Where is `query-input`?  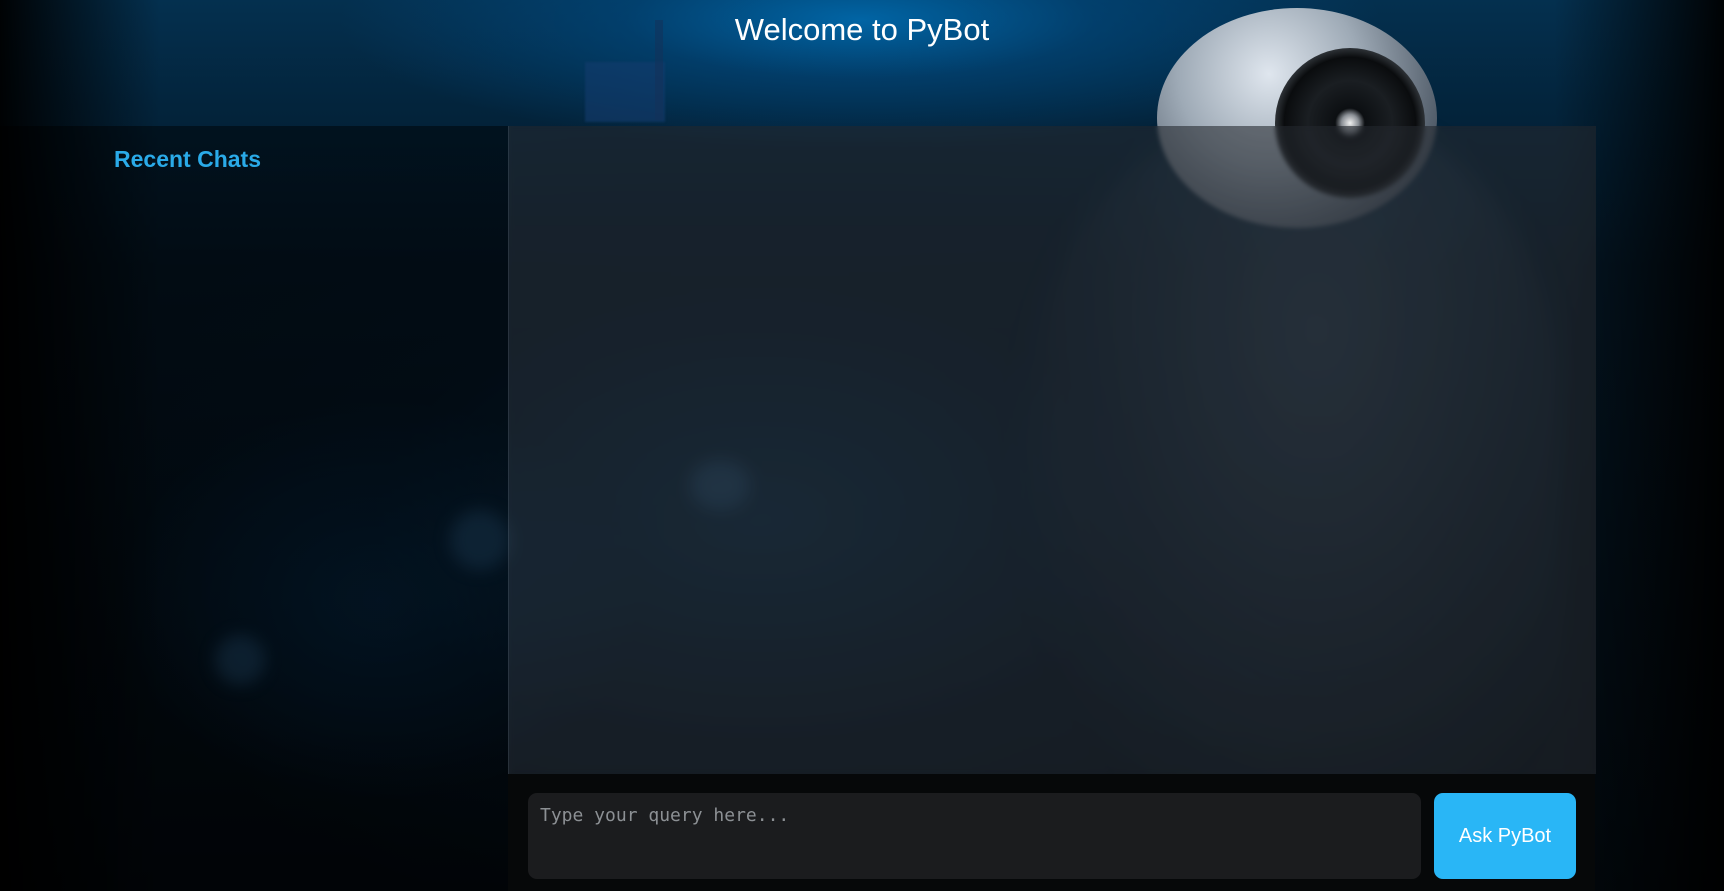 query-input is located at coordinates (974, 836).